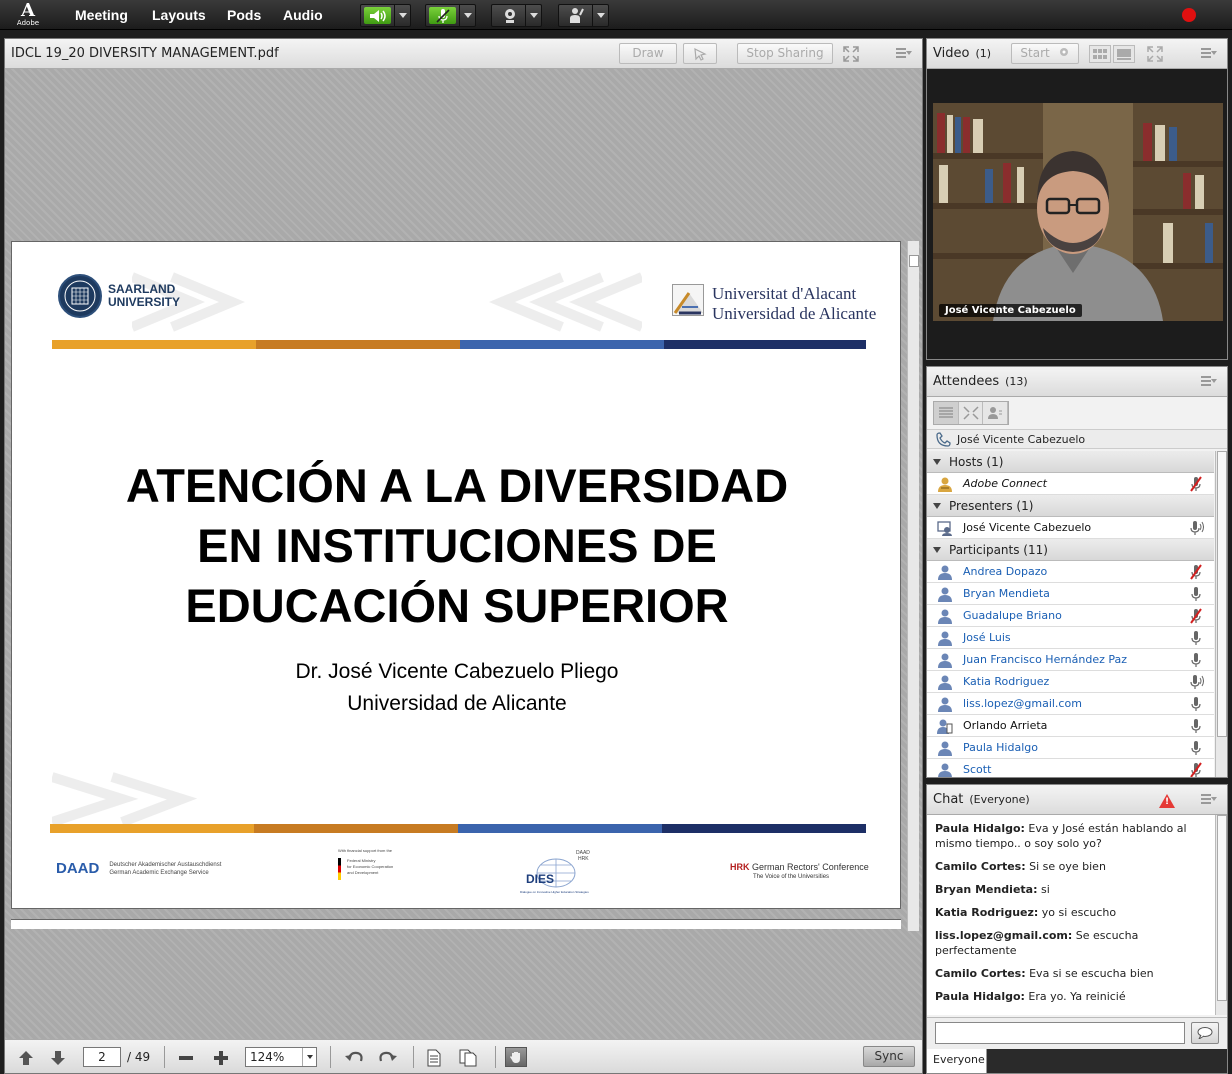  I want to click on attendee-name: Bryan Mendieta, so click(1006, 593).